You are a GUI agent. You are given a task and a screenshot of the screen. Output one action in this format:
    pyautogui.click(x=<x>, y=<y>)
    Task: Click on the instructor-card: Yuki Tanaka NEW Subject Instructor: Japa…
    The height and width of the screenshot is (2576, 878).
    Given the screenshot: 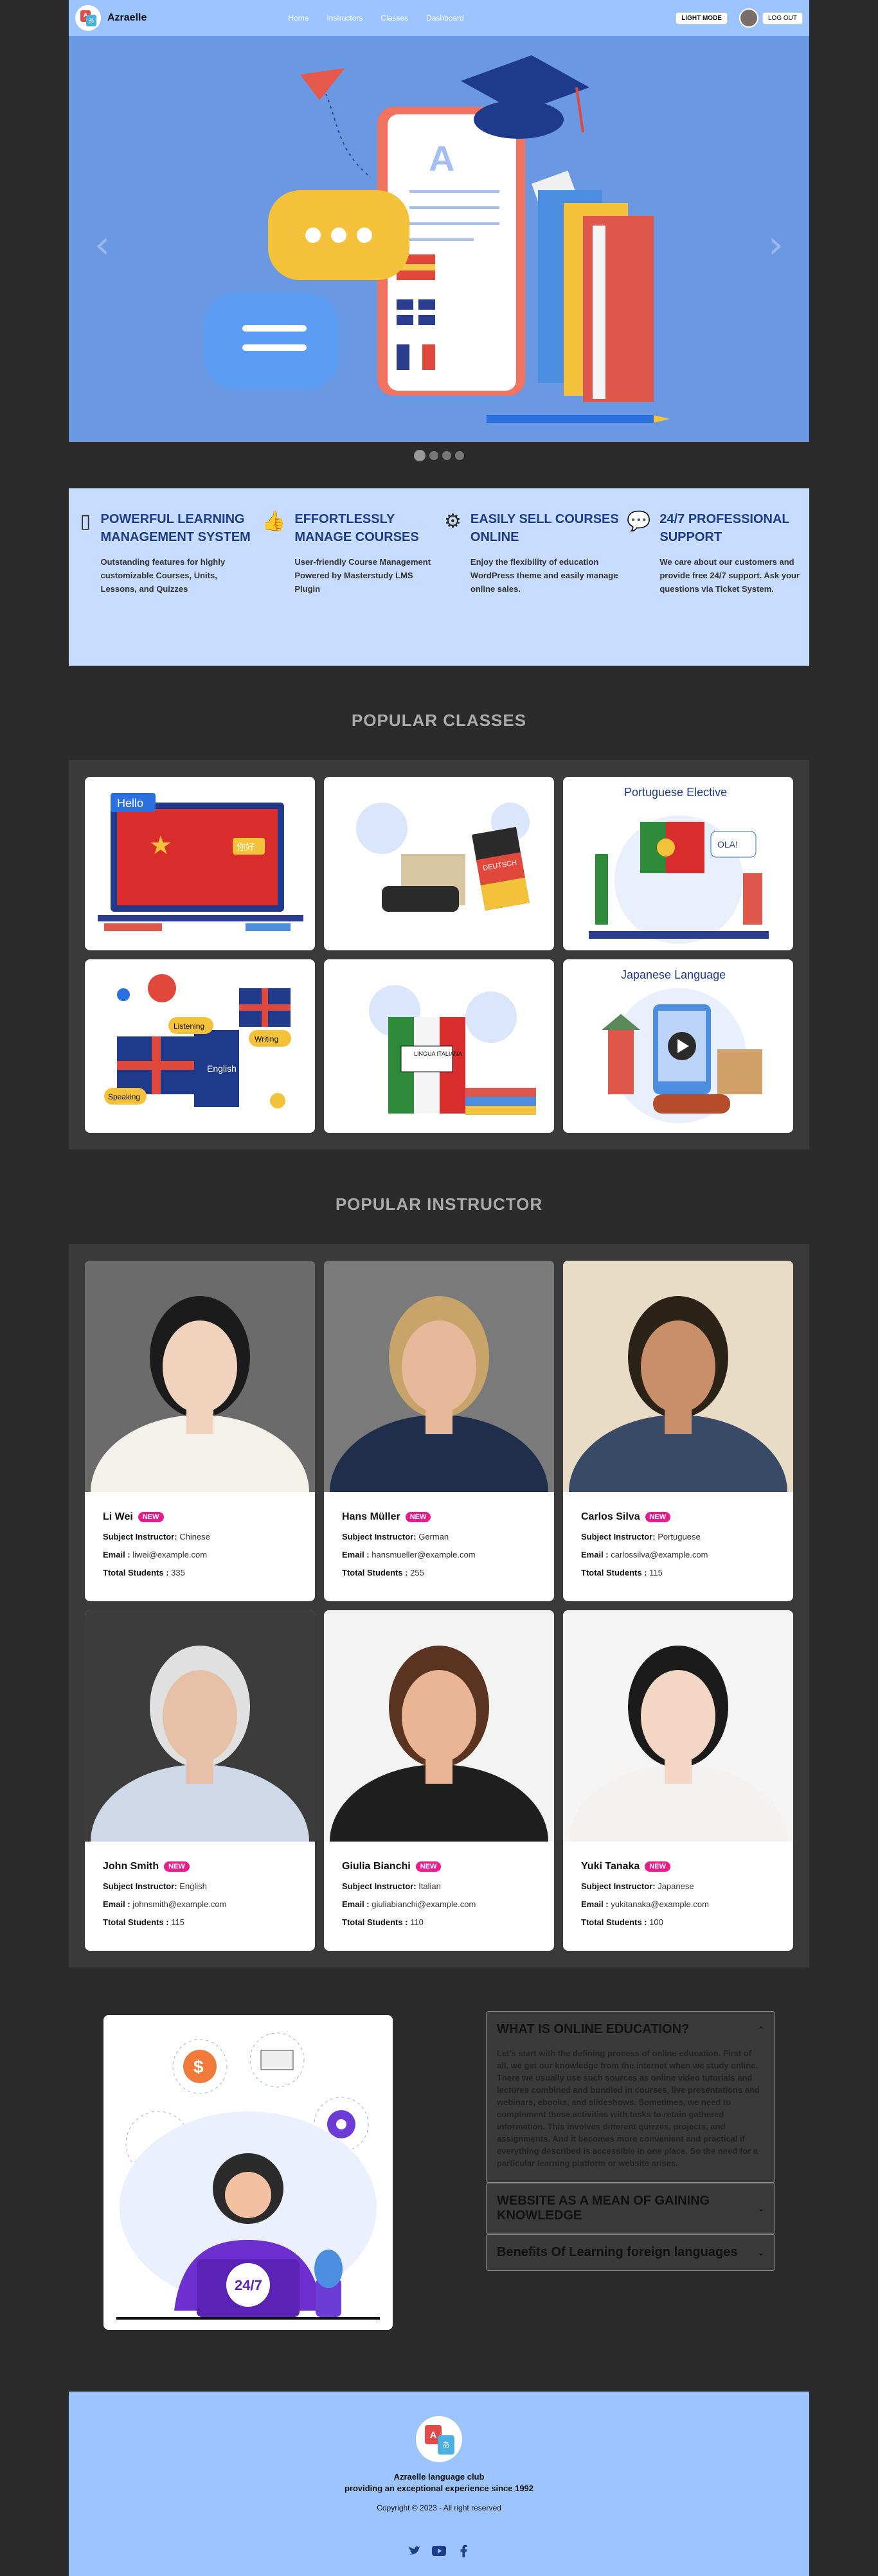 What is the action you would take?
    pyautogui.click(x=678, y=1781)
    